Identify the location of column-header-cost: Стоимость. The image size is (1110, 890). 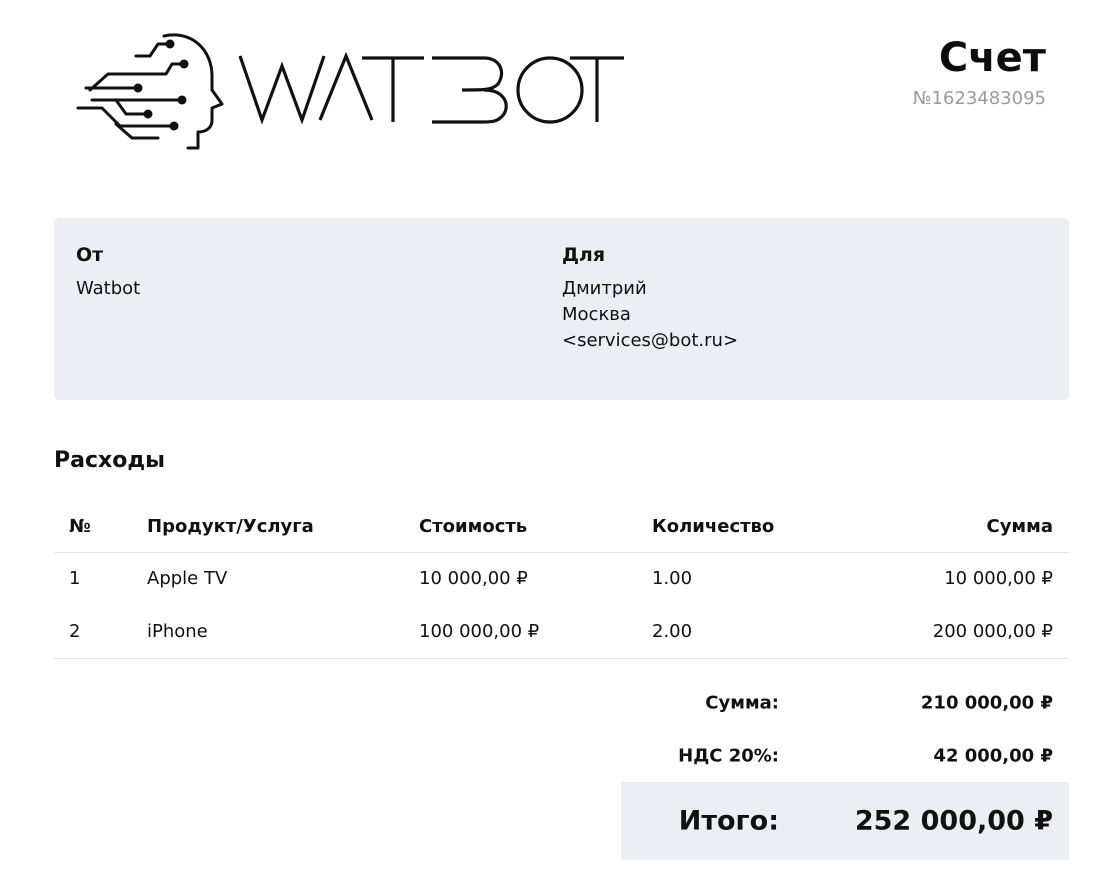
(535, 527).